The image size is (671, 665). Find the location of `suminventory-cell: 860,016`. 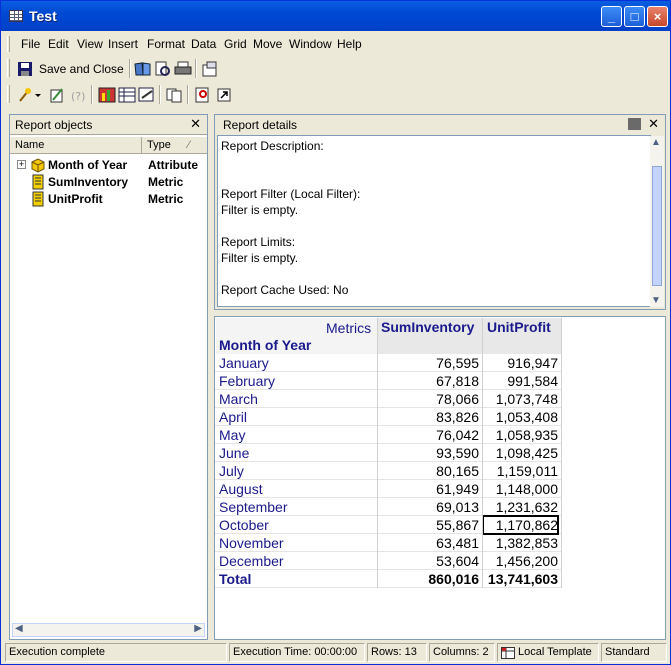

suminventory-cell: 860,016 is located at coordinates (428, 579).